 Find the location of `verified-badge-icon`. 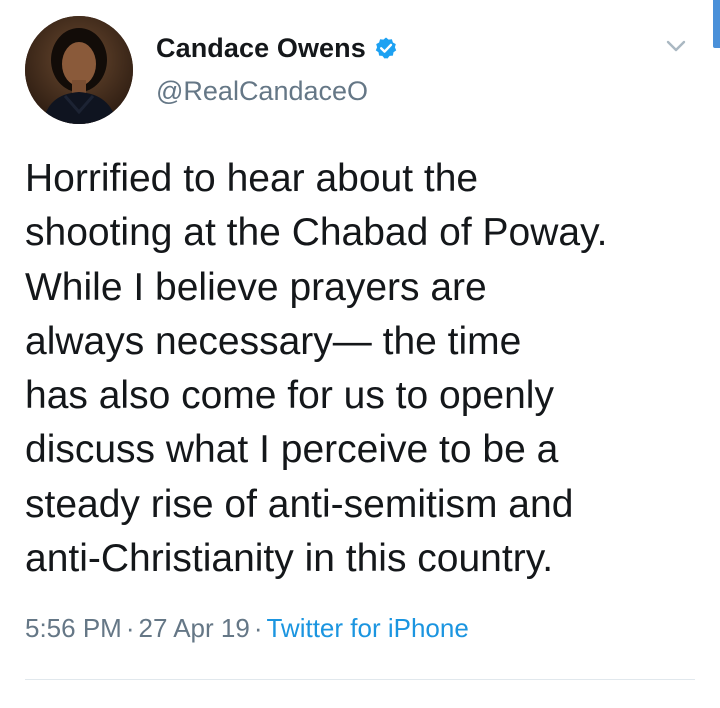

verified-badge-icon is located at coordinates (386, 48).